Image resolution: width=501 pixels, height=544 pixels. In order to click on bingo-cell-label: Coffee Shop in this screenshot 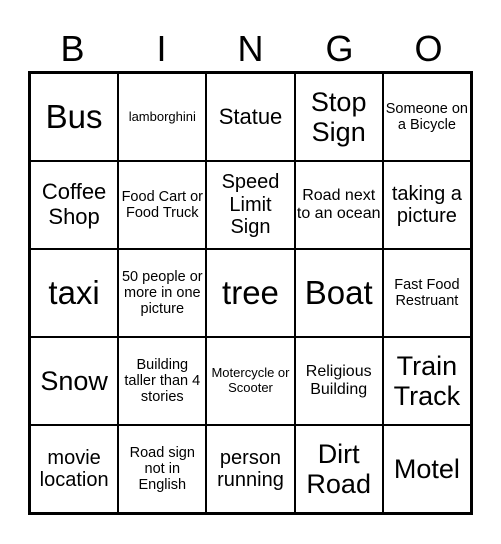, I will do `click(74, 204)`.